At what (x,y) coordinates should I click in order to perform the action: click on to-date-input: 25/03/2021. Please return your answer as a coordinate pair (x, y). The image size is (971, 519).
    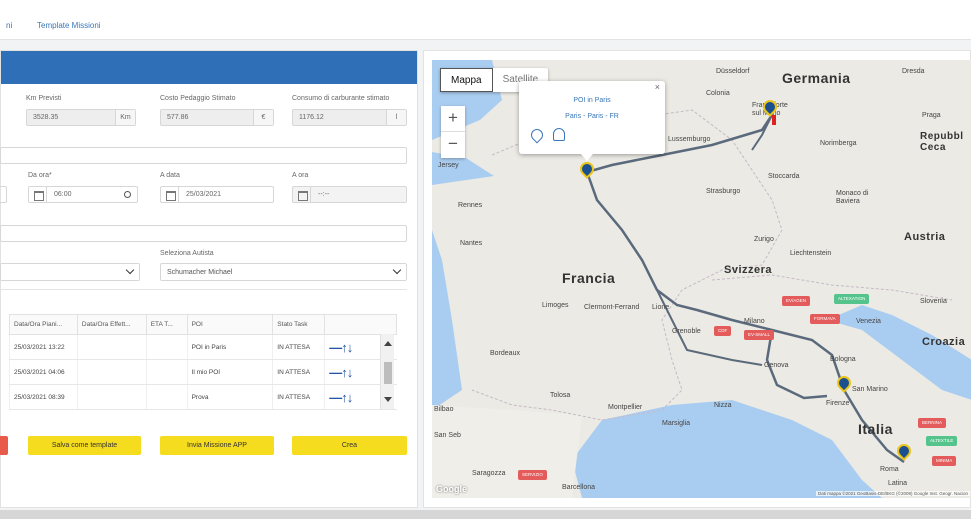
    Looking at the image, I should click on (217, 194).